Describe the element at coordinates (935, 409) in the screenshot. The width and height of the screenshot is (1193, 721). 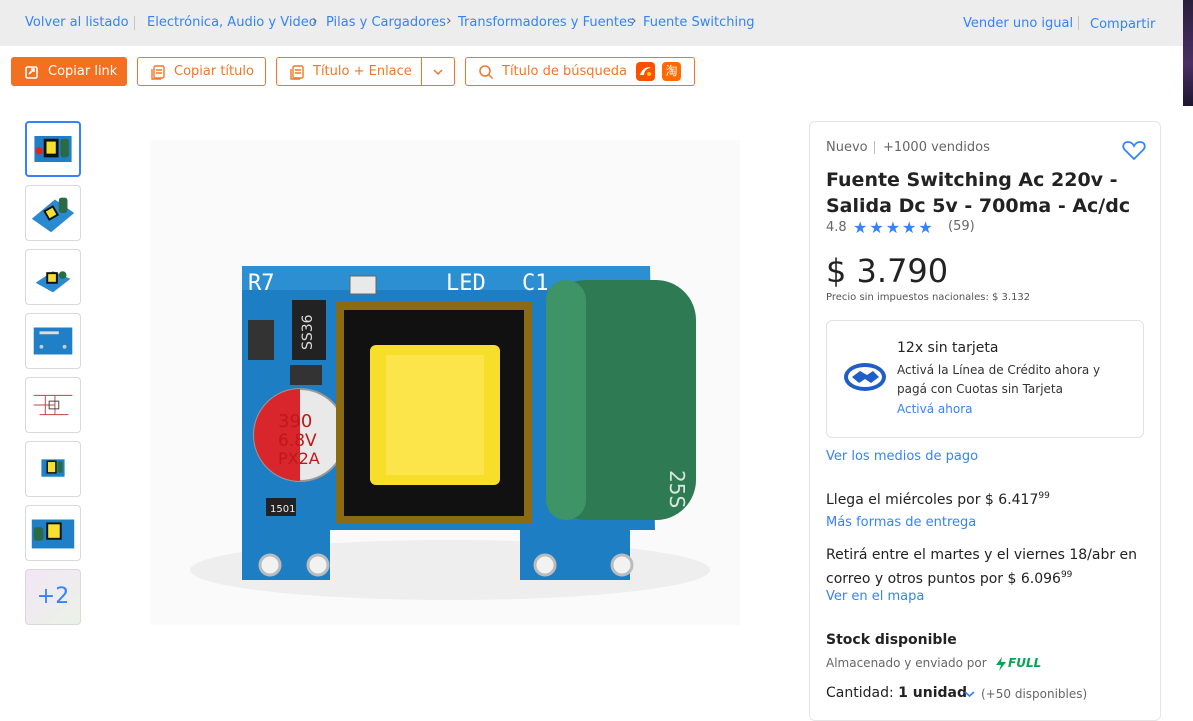
I see `activate-now-link: Activá ahora` at that location.